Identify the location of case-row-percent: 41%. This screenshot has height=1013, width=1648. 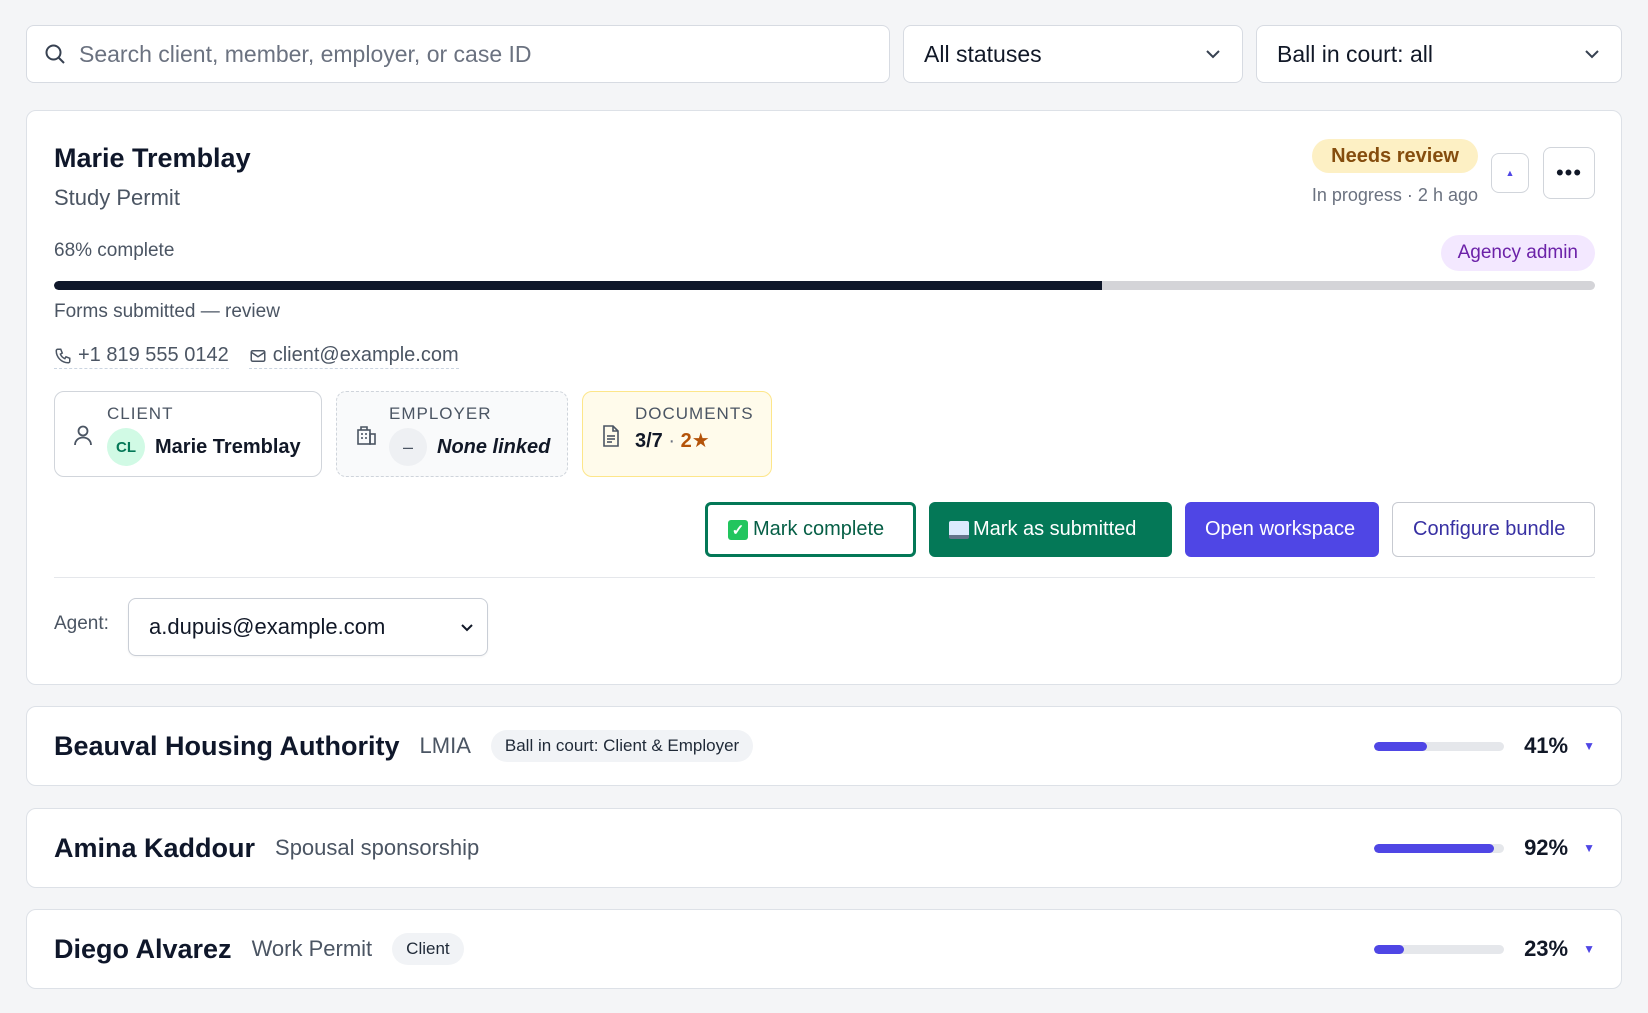
(1546, 745).